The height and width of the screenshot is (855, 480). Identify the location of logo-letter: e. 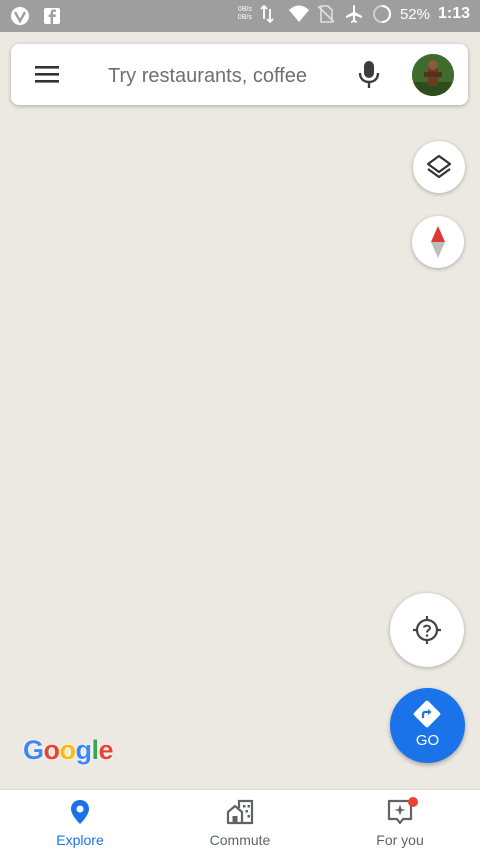
(106, 750).